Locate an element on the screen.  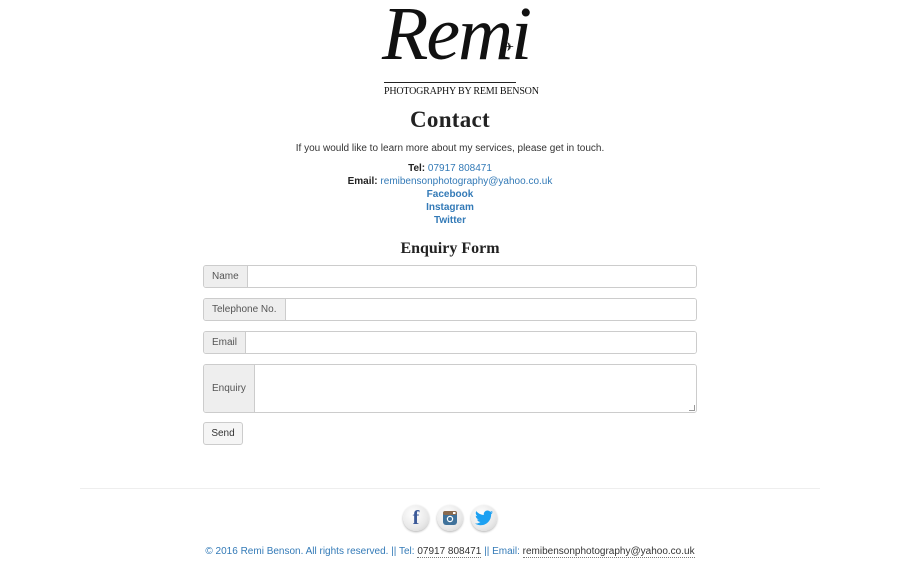
enquiry-field-group: Enquiry is located at coordinates (450, 388).